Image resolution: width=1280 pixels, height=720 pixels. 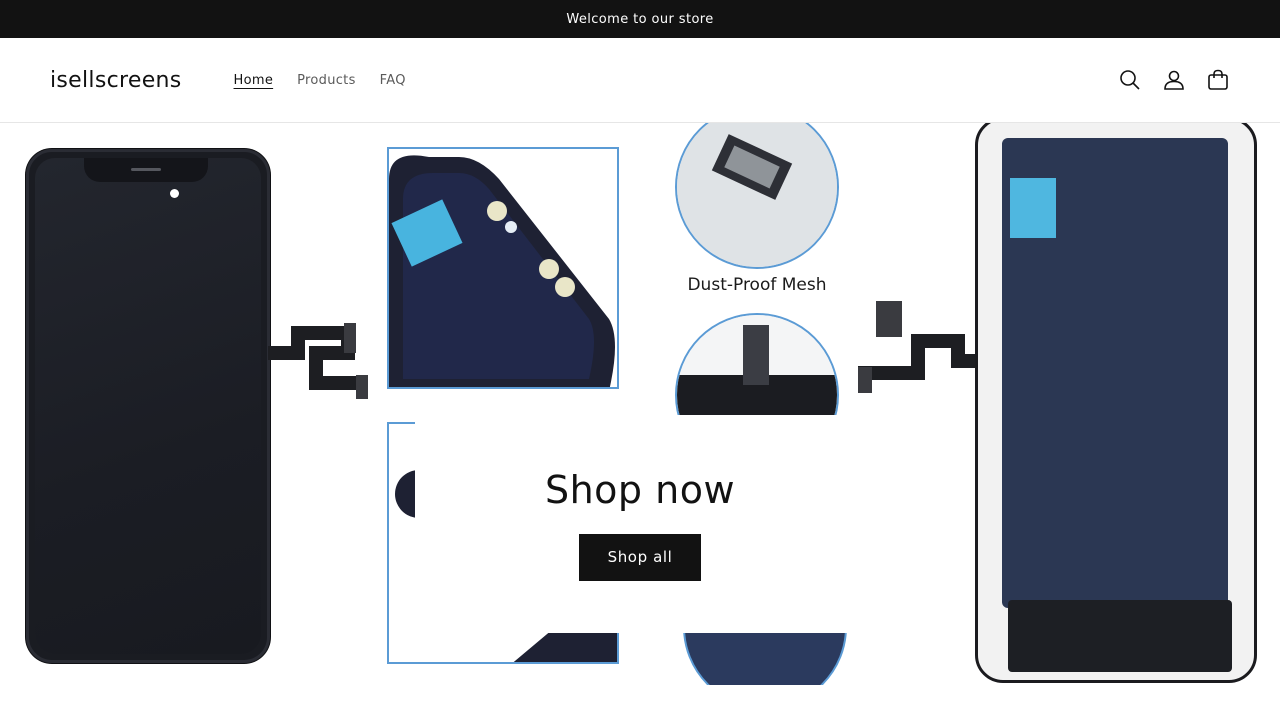 What do you see at coordinates (640, 489) in the screenshot?
I see `hero-heading: Shop now` at bounding box center [640, 489].